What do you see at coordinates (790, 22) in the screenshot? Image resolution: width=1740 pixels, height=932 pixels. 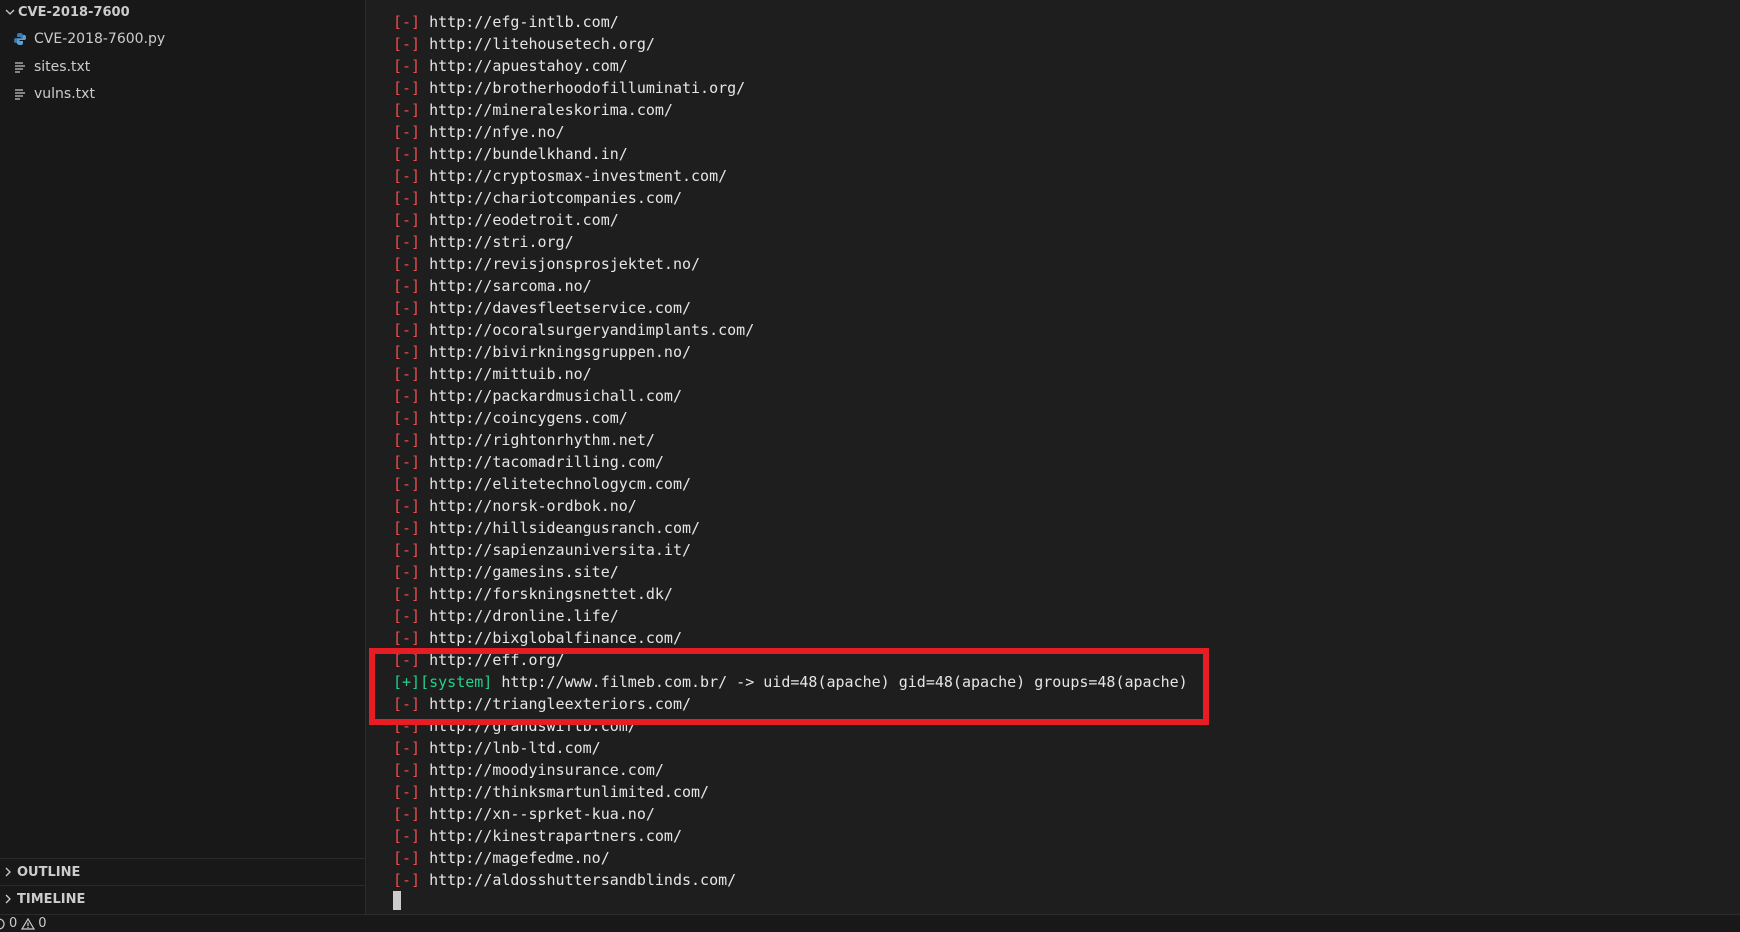 I see `terminal-line: [-] http://efg-intlb.com/` at bounding box center [790, 22].